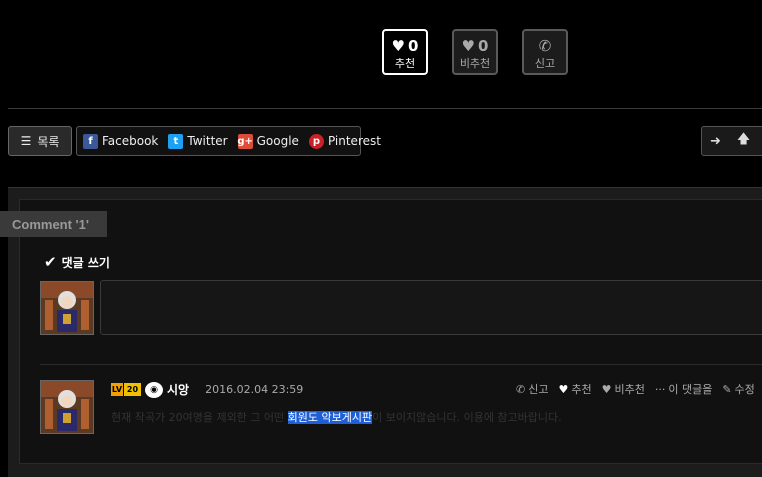 Image resolution: width=762 pixels, height=477 pixels. What do you see at coordinates (154, 389) in the screenshot?
I see `member-icon: ◉` at bounding box center [154, 389].